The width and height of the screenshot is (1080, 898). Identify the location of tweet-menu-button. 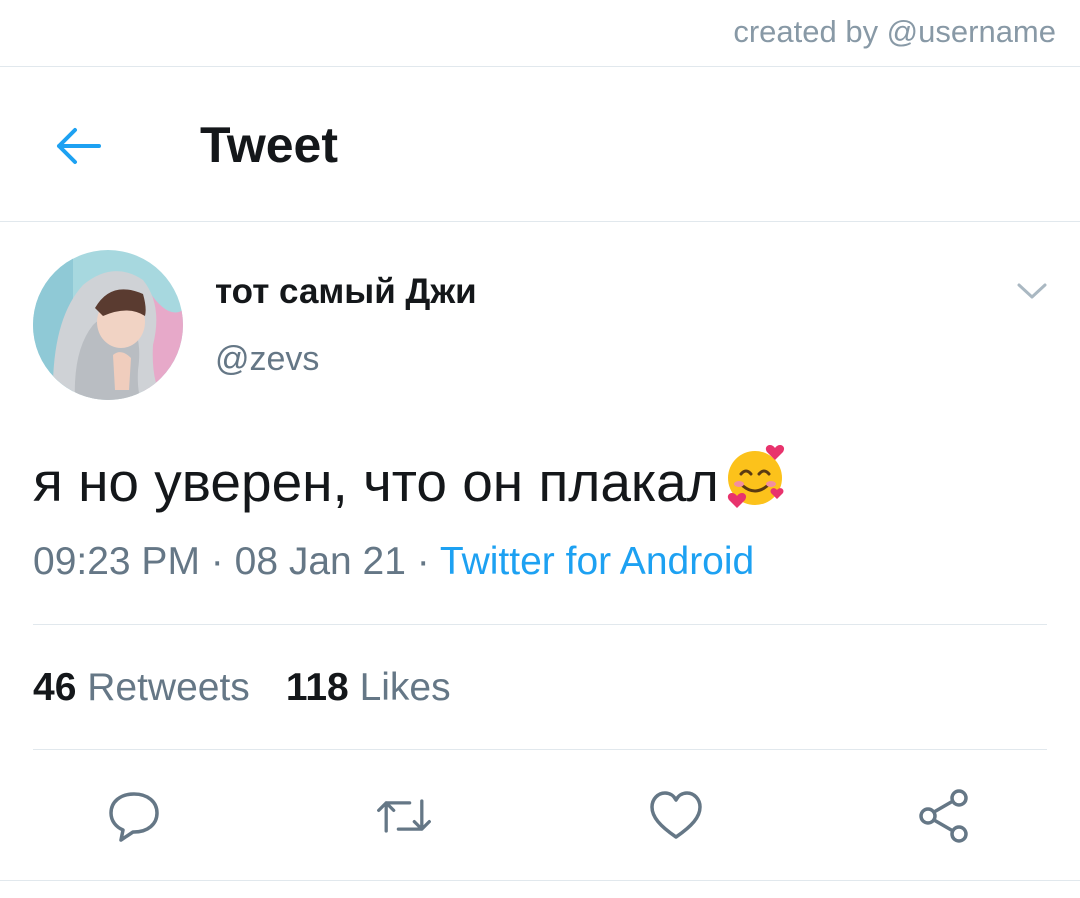
(1032, 291).